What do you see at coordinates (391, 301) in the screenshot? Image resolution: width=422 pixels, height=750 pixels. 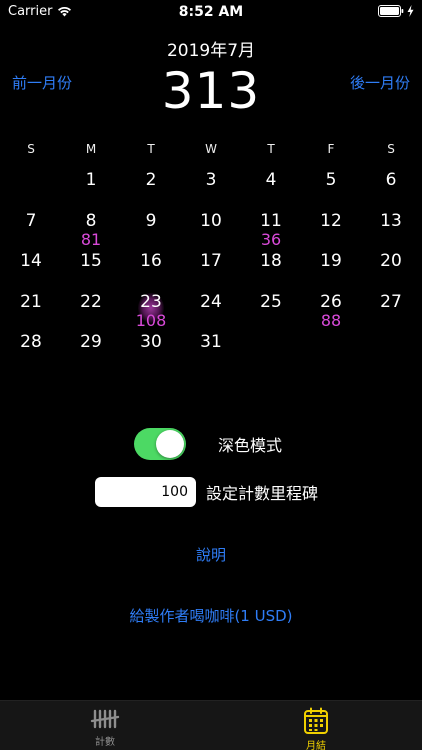 I see `calendar-day-number: 27` at bounding box center [391, 301].